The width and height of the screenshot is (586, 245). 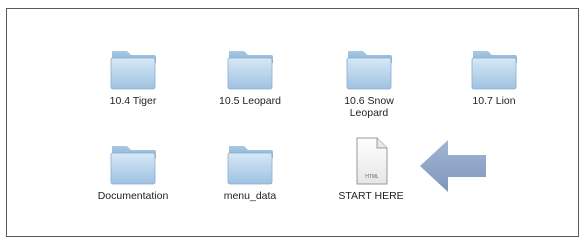 I want to click on file-start-here: HTML START HERE, so click(x=371, y=169).